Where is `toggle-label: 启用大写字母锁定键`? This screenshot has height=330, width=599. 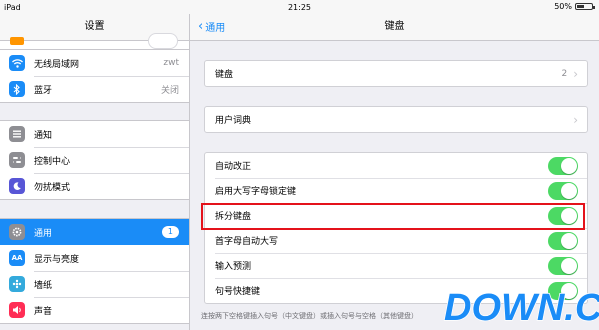 toggle-label: 启用大写字母锁定键 is located at coordinates (256, 192).